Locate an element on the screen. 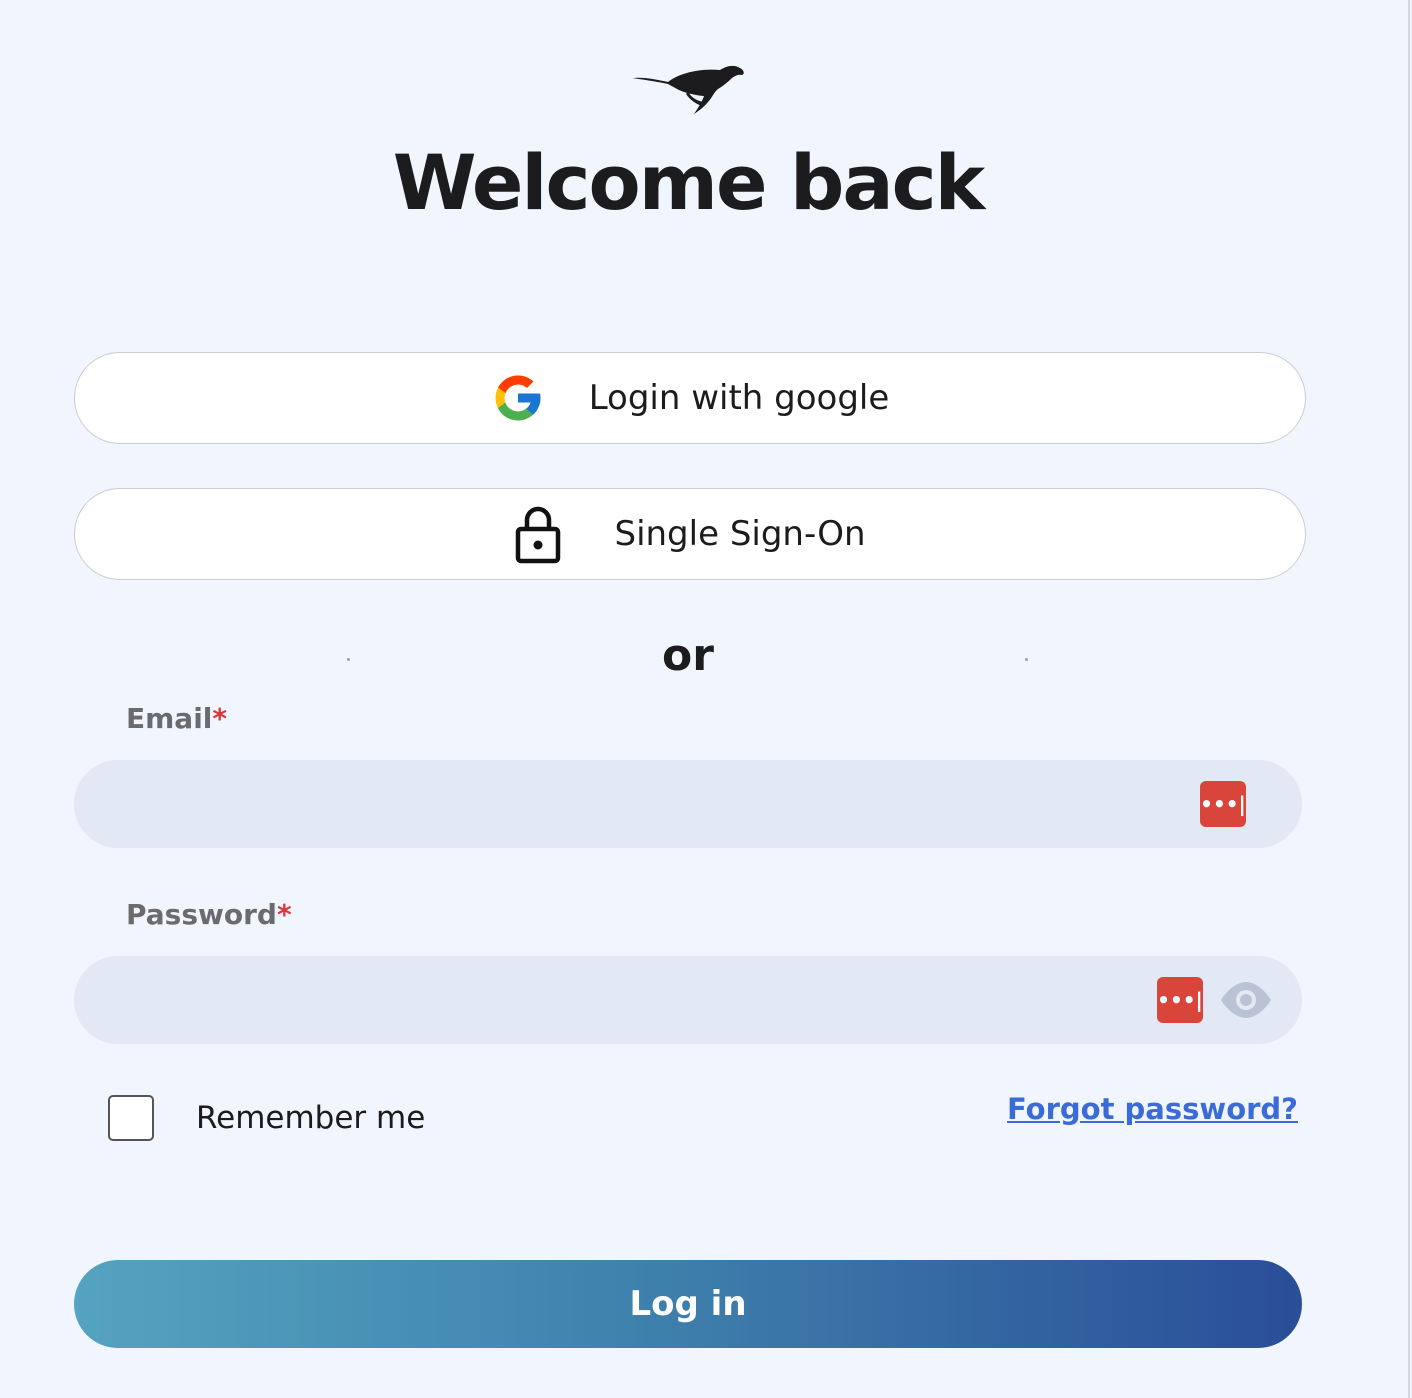  or-divider: or is located at coordinates (688, 655).